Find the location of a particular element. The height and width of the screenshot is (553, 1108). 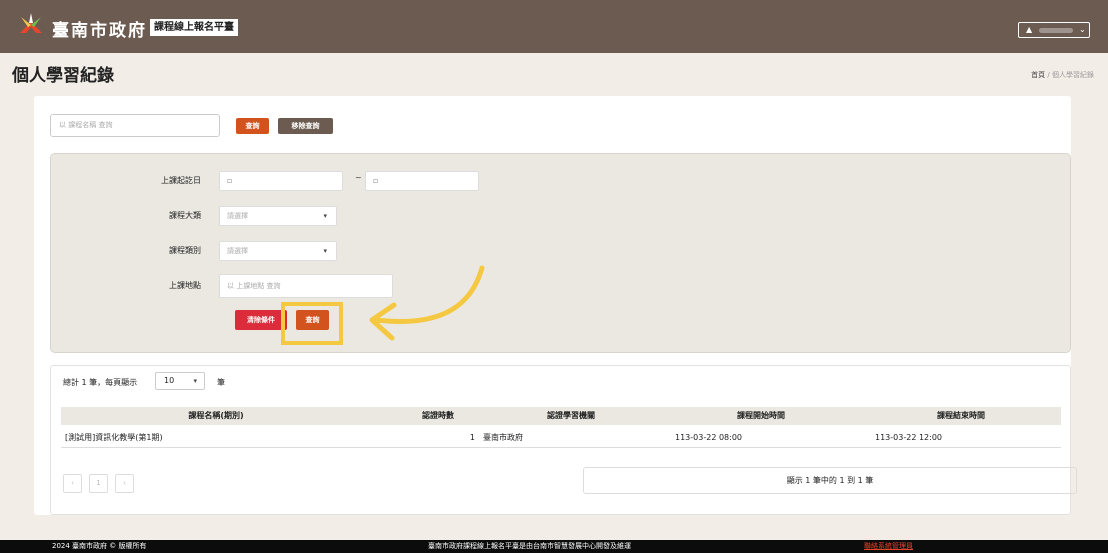

breadcrumb-home-link: 首頁 is located at coordinates (1038, 75).